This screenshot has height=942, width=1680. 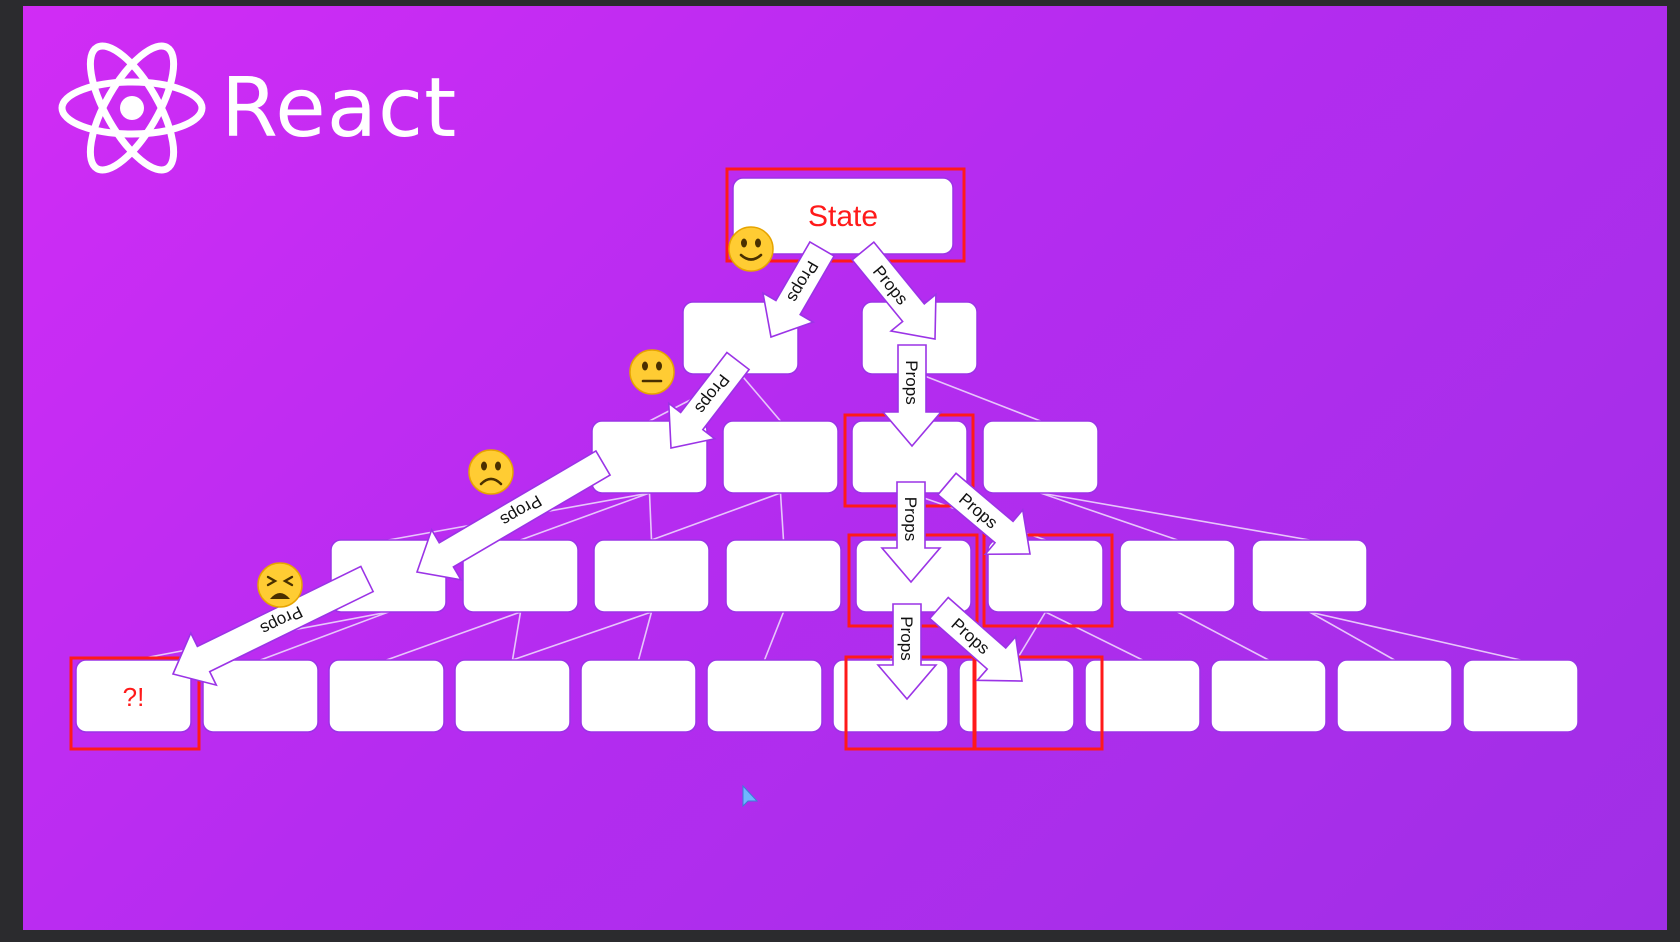 What do you see at coordinates (280, 585) in the screenshot?
I see `weary-face-icon` at bounding box center [280, 585].